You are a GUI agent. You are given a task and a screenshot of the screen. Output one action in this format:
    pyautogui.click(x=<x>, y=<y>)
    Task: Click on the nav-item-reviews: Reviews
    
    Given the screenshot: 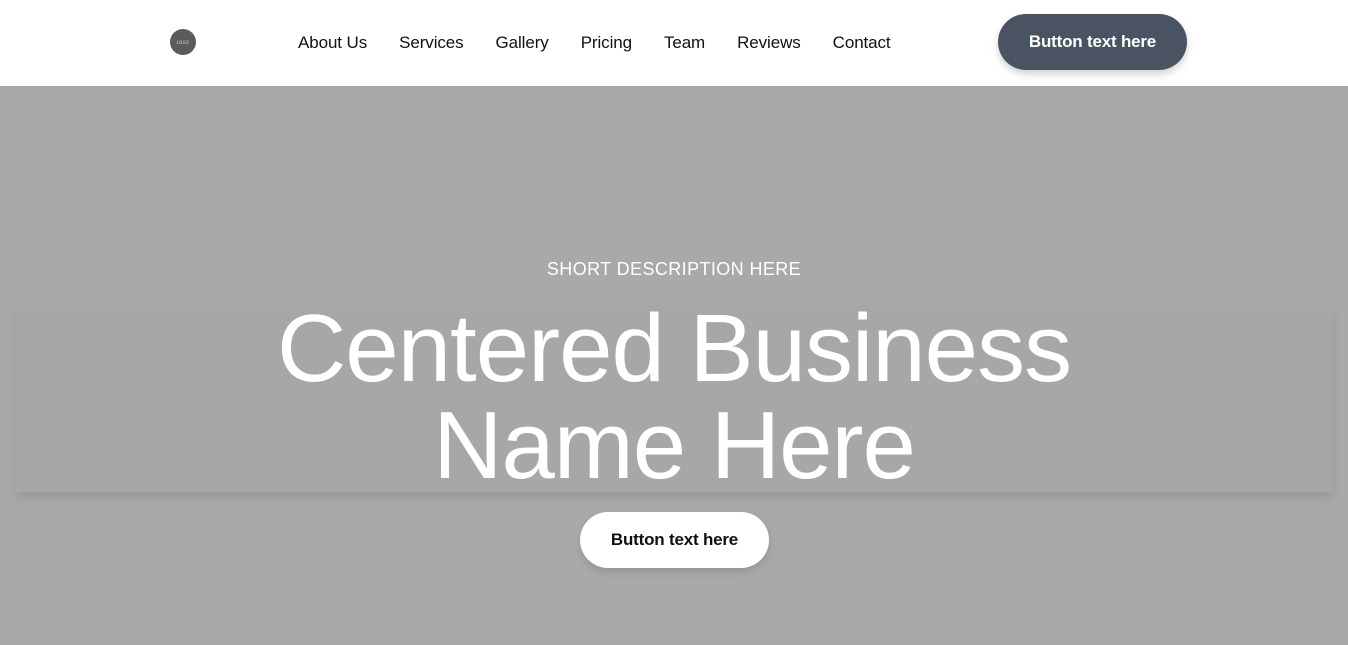 What is the action you would take?
    pyautogui.click(x=769, y=43)
    